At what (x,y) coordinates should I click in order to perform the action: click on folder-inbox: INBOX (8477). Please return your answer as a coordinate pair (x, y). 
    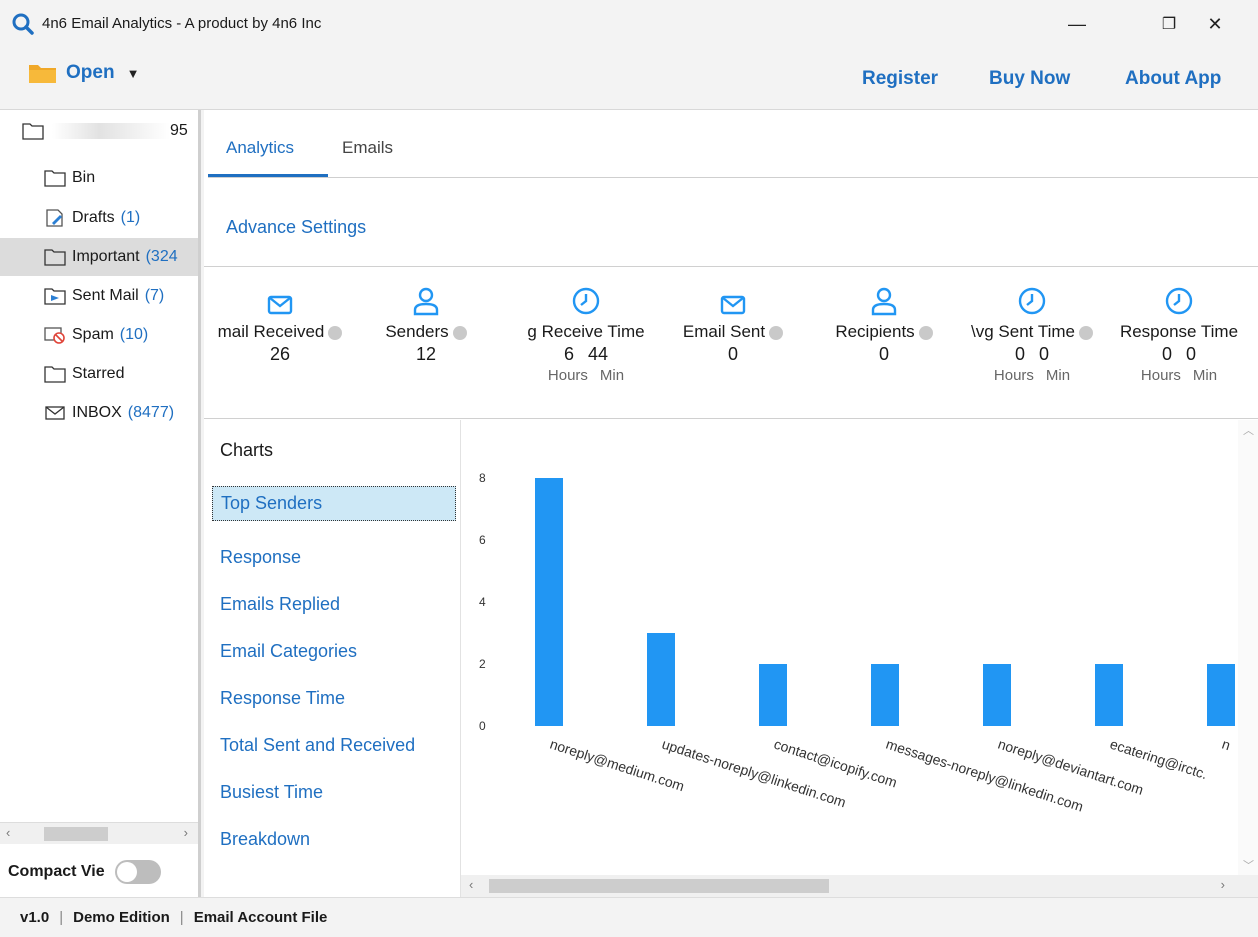
    Looking at the image, I should click on (121, 413).